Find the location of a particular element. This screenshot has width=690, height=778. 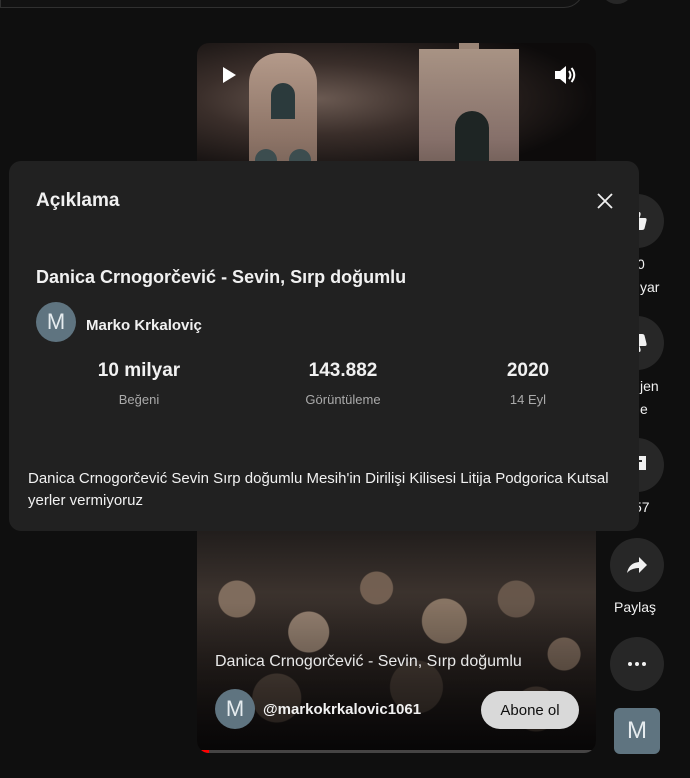

panel-title: Açıklama is located at coordinates (78, 200).